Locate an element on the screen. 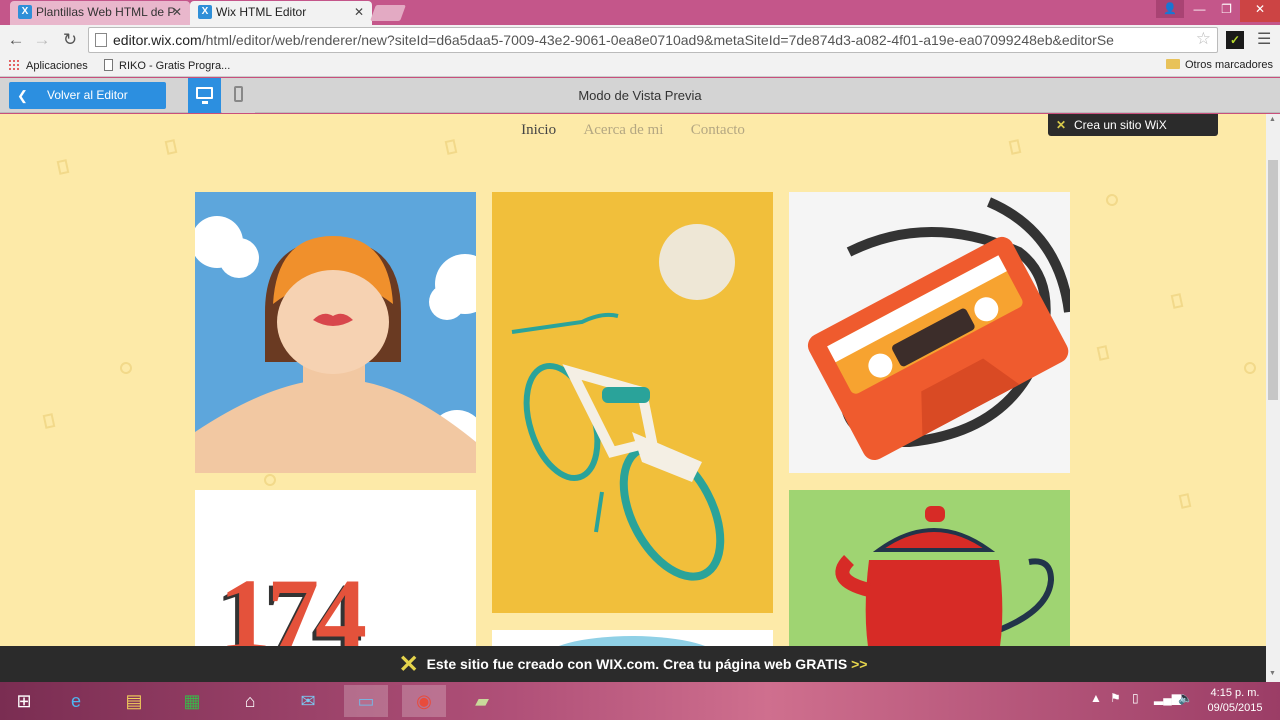  notes-icon: ▰ is located at coordinates (482, 701).